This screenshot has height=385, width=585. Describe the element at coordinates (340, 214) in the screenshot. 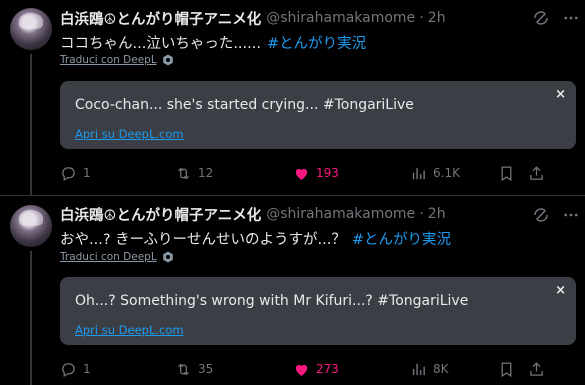

I see `handle: @shirahamakamome` at that location.